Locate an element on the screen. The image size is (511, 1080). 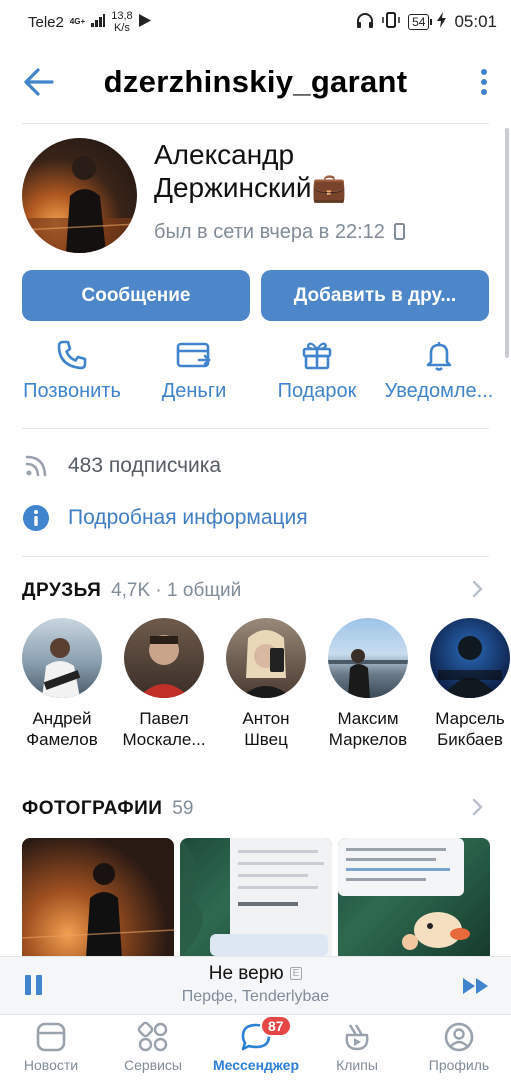
next-track-icon is located at coordinates (476, 986).